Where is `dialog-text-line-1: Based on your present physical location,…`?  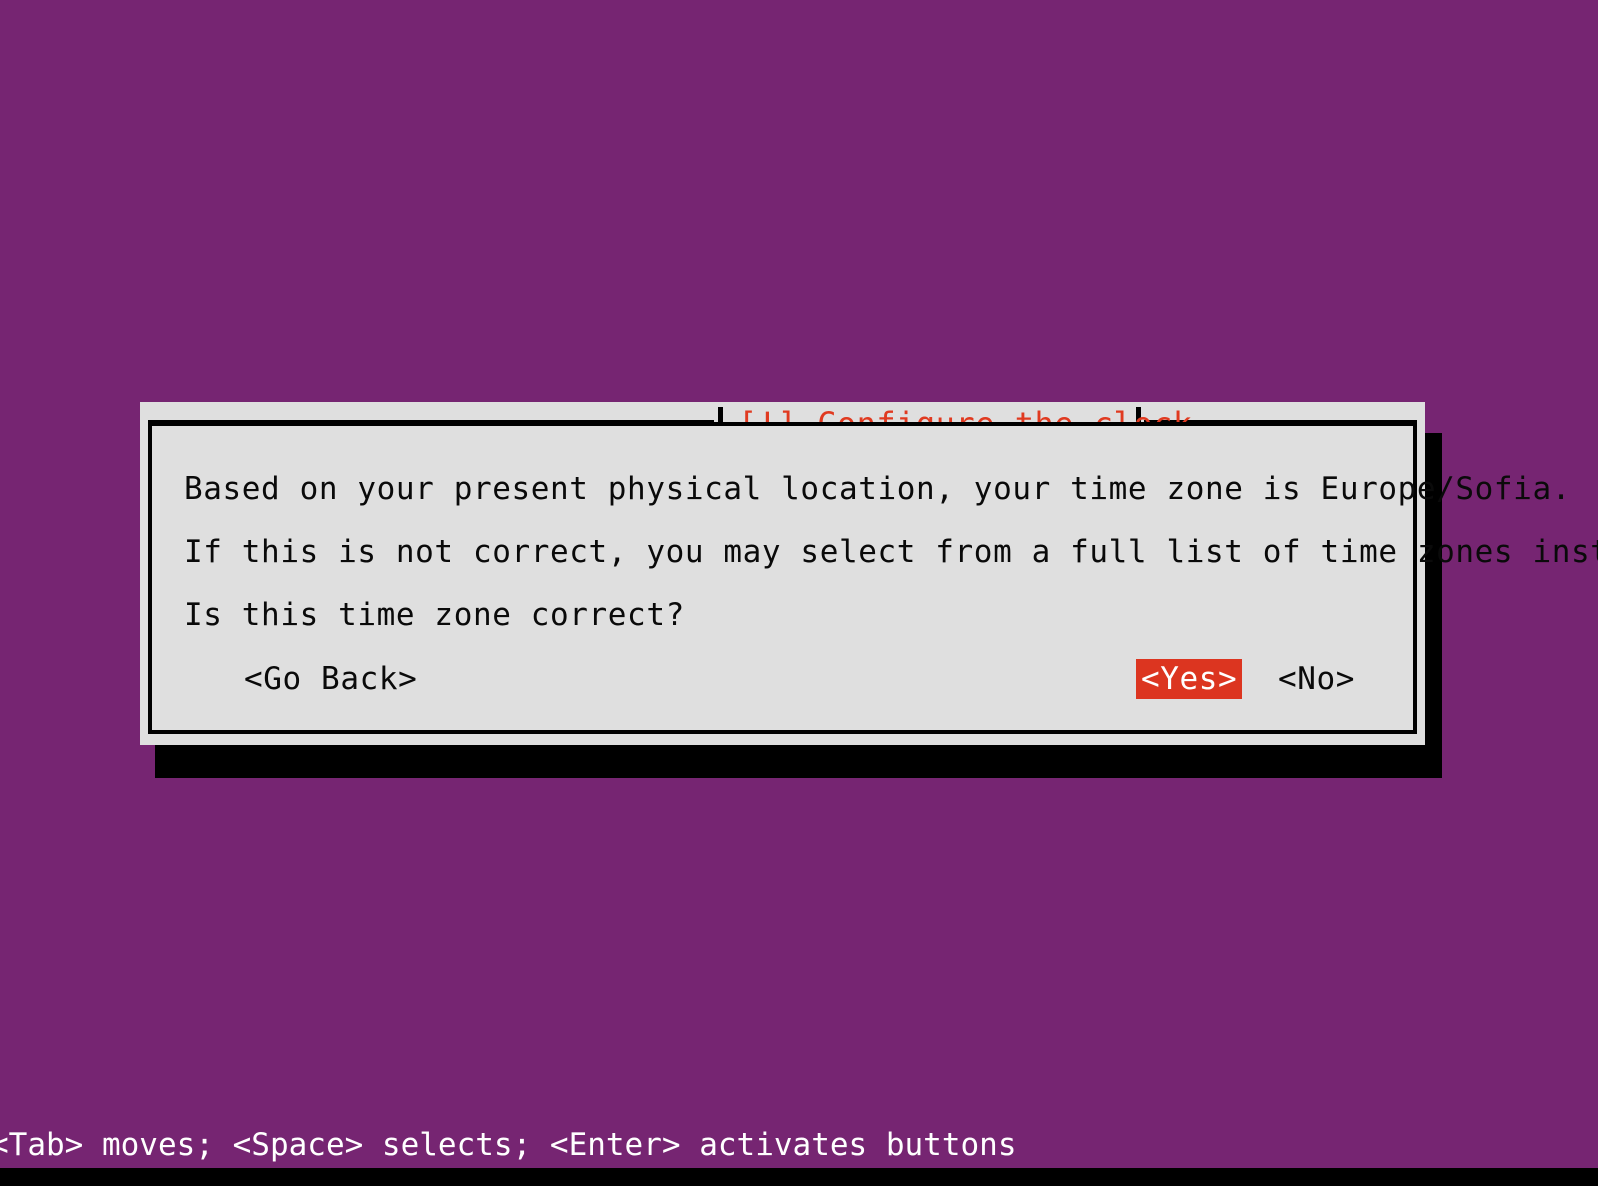
dialog-text-line-1: Based on your present physical location,… is located at coordinates (877, 489).